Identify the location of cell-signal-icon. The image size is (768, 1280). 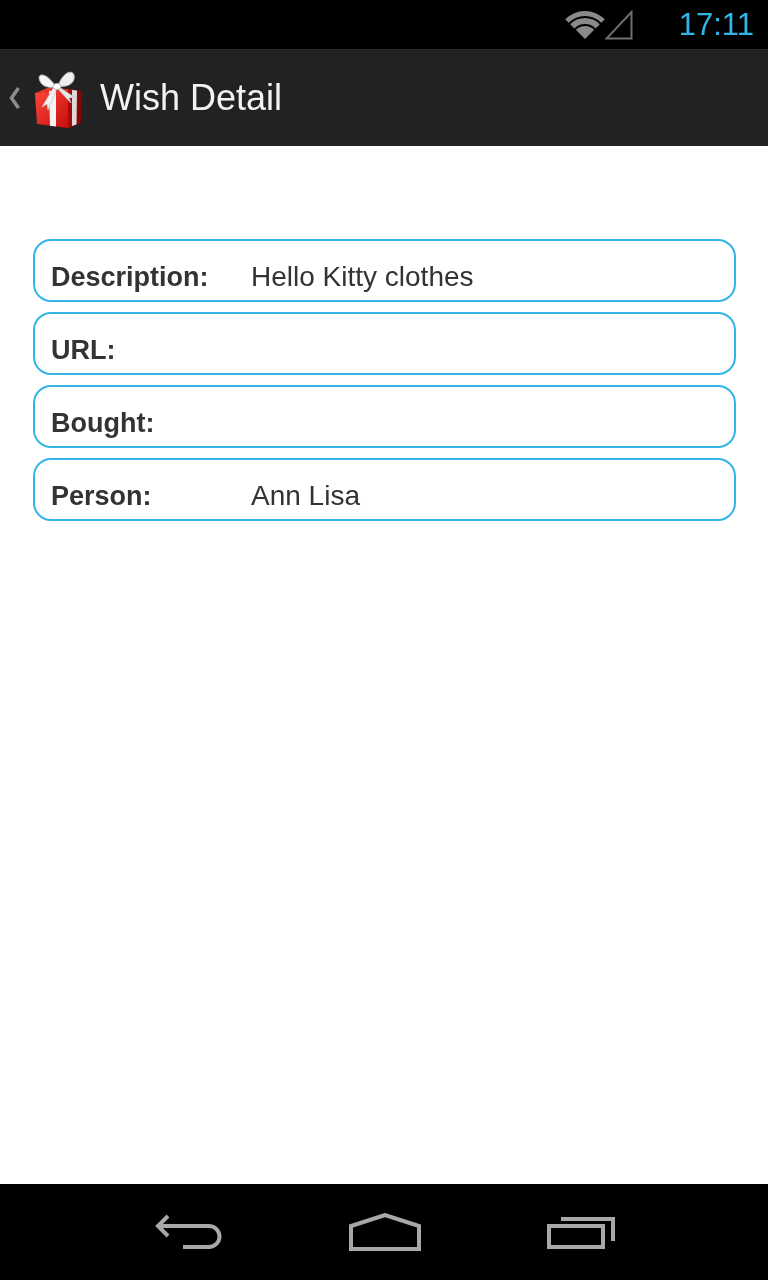
(618, 24).